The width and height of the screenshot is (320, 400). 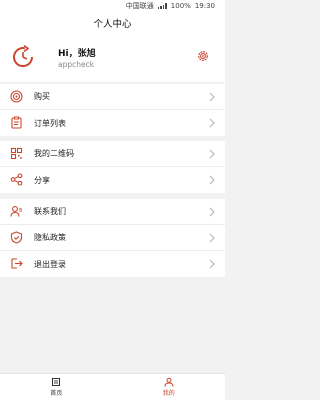 I want to click on bottom-tab-bar: 首页 我的, so click(x=112, y=386).